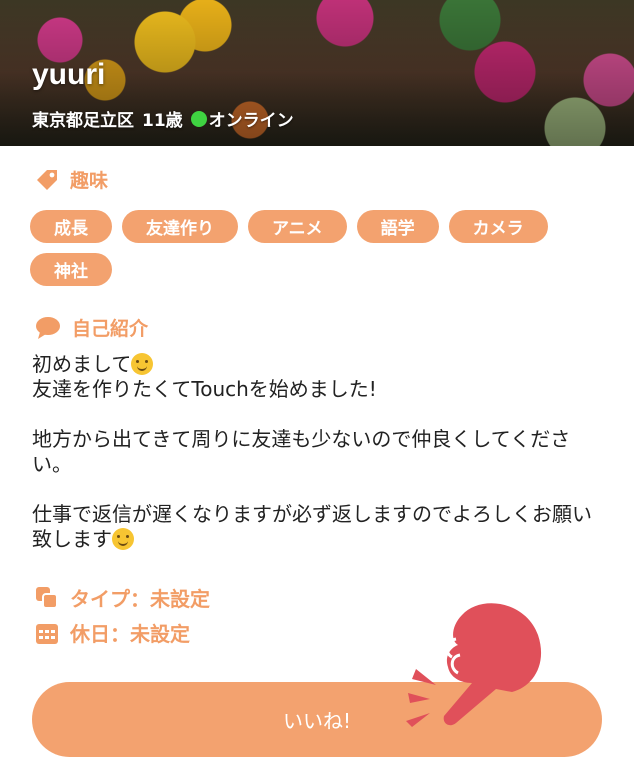 Image resolution: width=634 pixels, height=768 pixels. What do you see at coordinates (130, 634) in the screenshot?
I see `holiday-label: 休日：未設定` at bounding box center [130, 634].